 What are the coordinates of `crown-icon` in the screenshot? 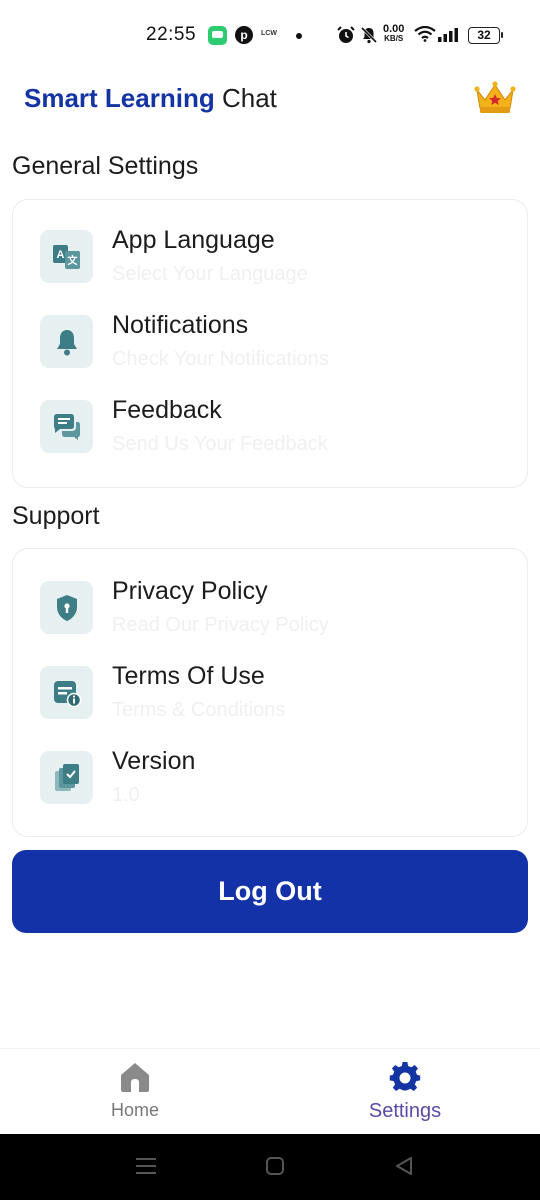 It's located at (495, 98).